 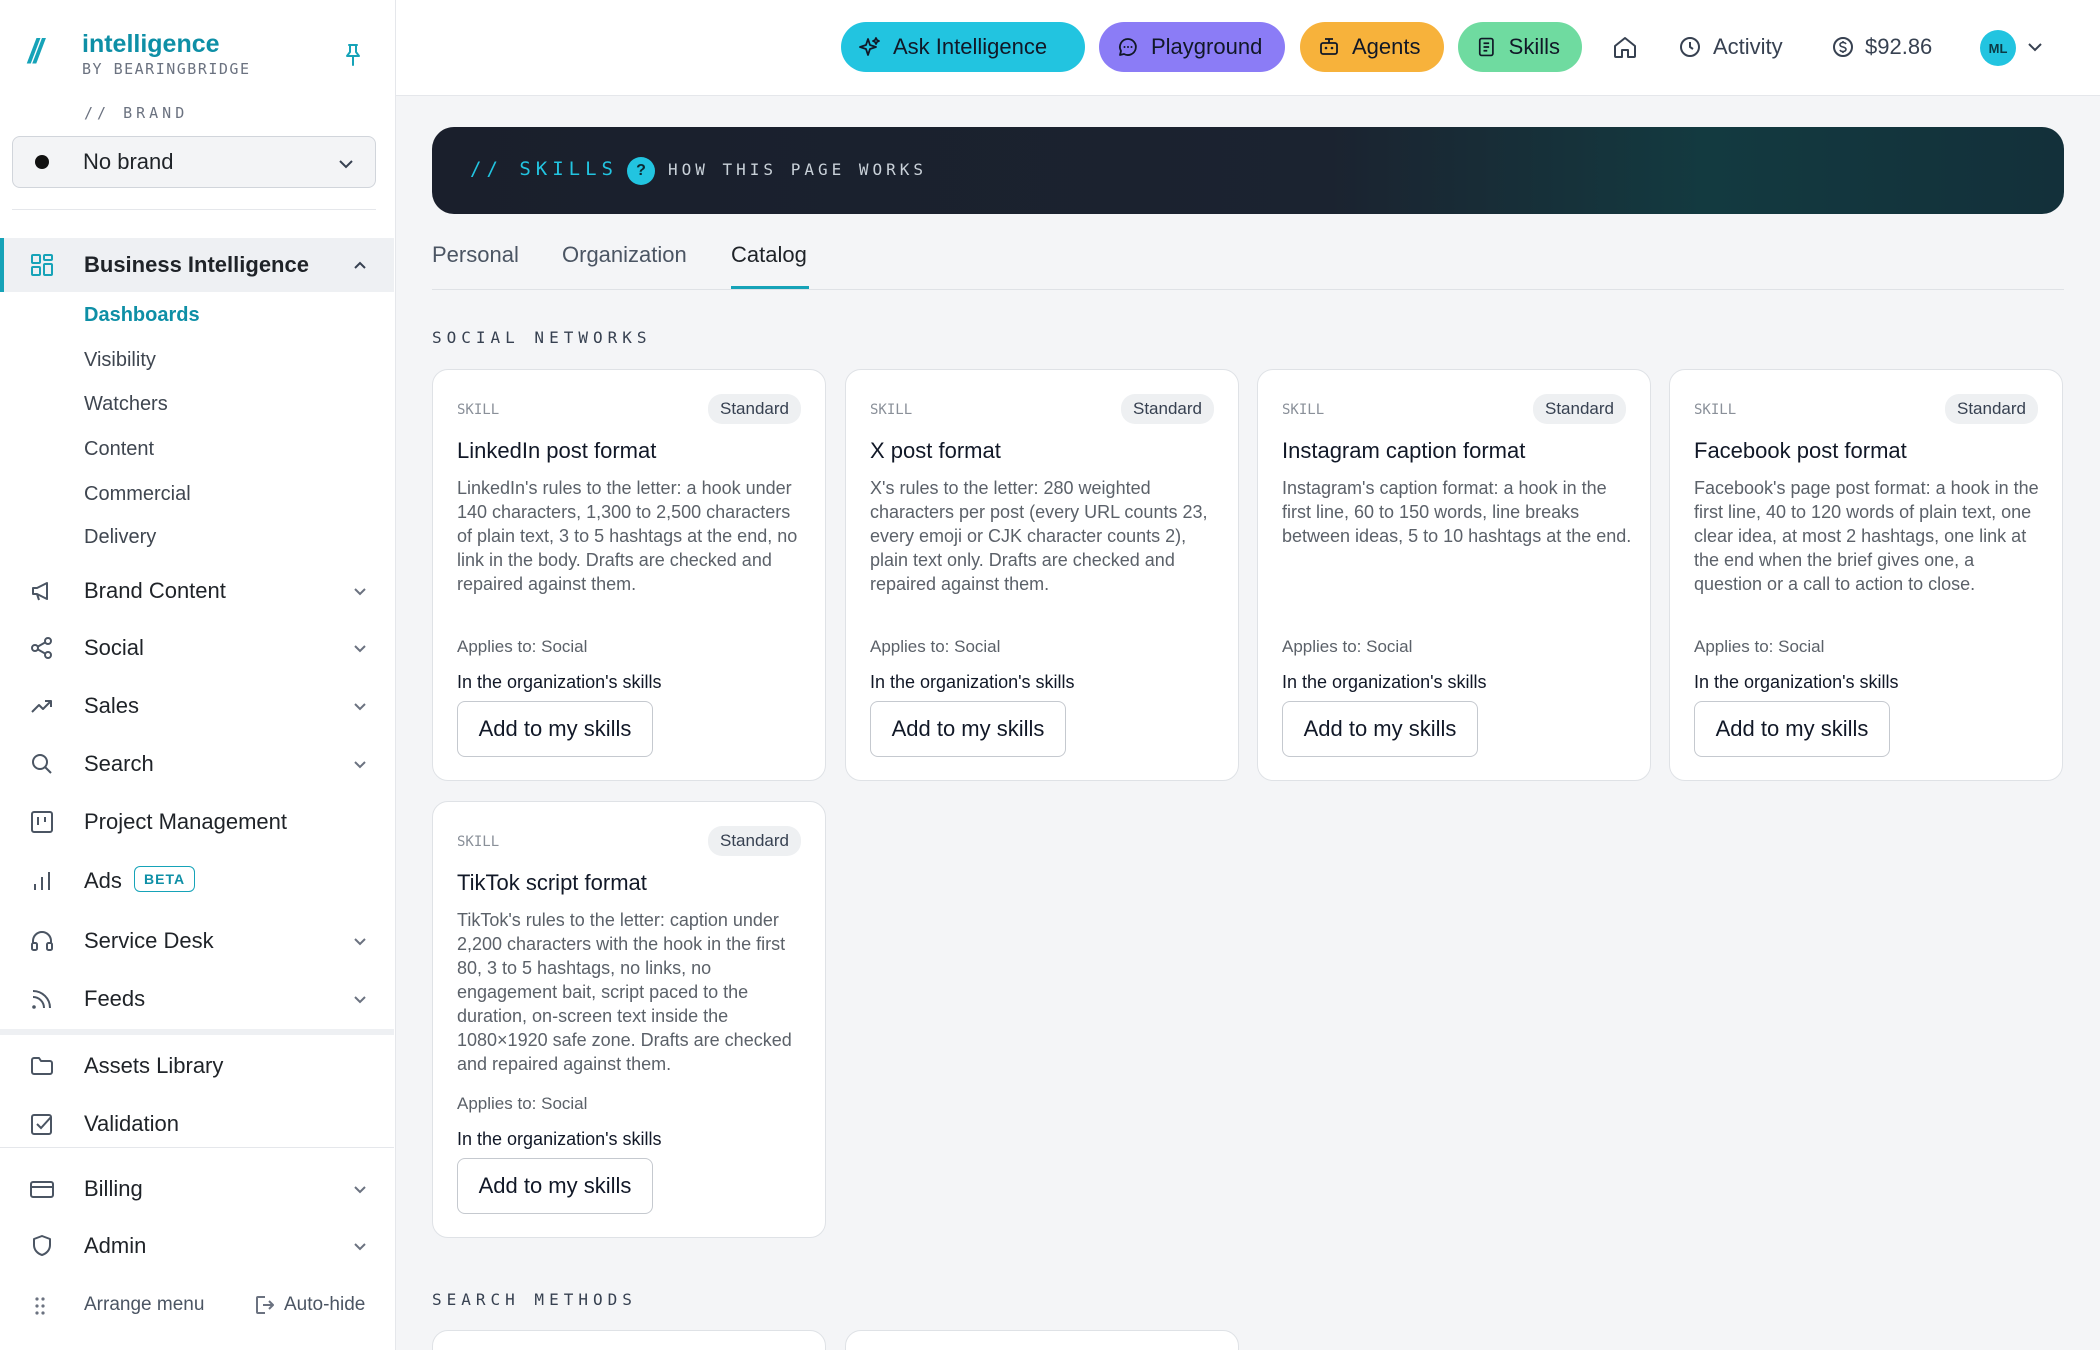 What do you see at coordinates (42, 999) in the screenshot?
I see `rss-icon` at bounding box center [42, 999].